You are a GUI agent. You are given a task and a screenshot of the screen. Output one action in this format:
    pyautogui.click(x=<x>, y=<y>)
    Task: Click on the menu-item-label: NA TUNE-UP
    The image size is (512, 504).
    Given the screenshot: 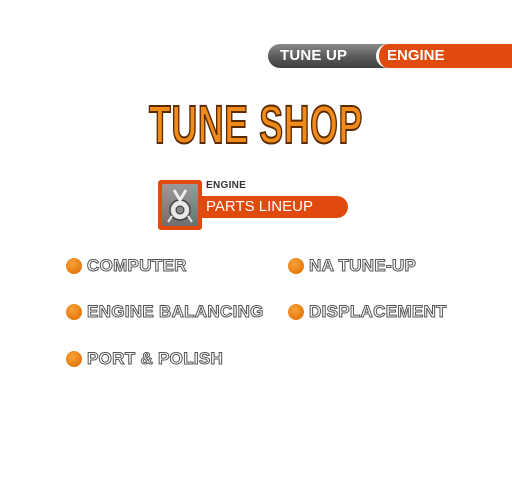 What is the action you would take?
    pyautogui.click(x=362, y=266)
    